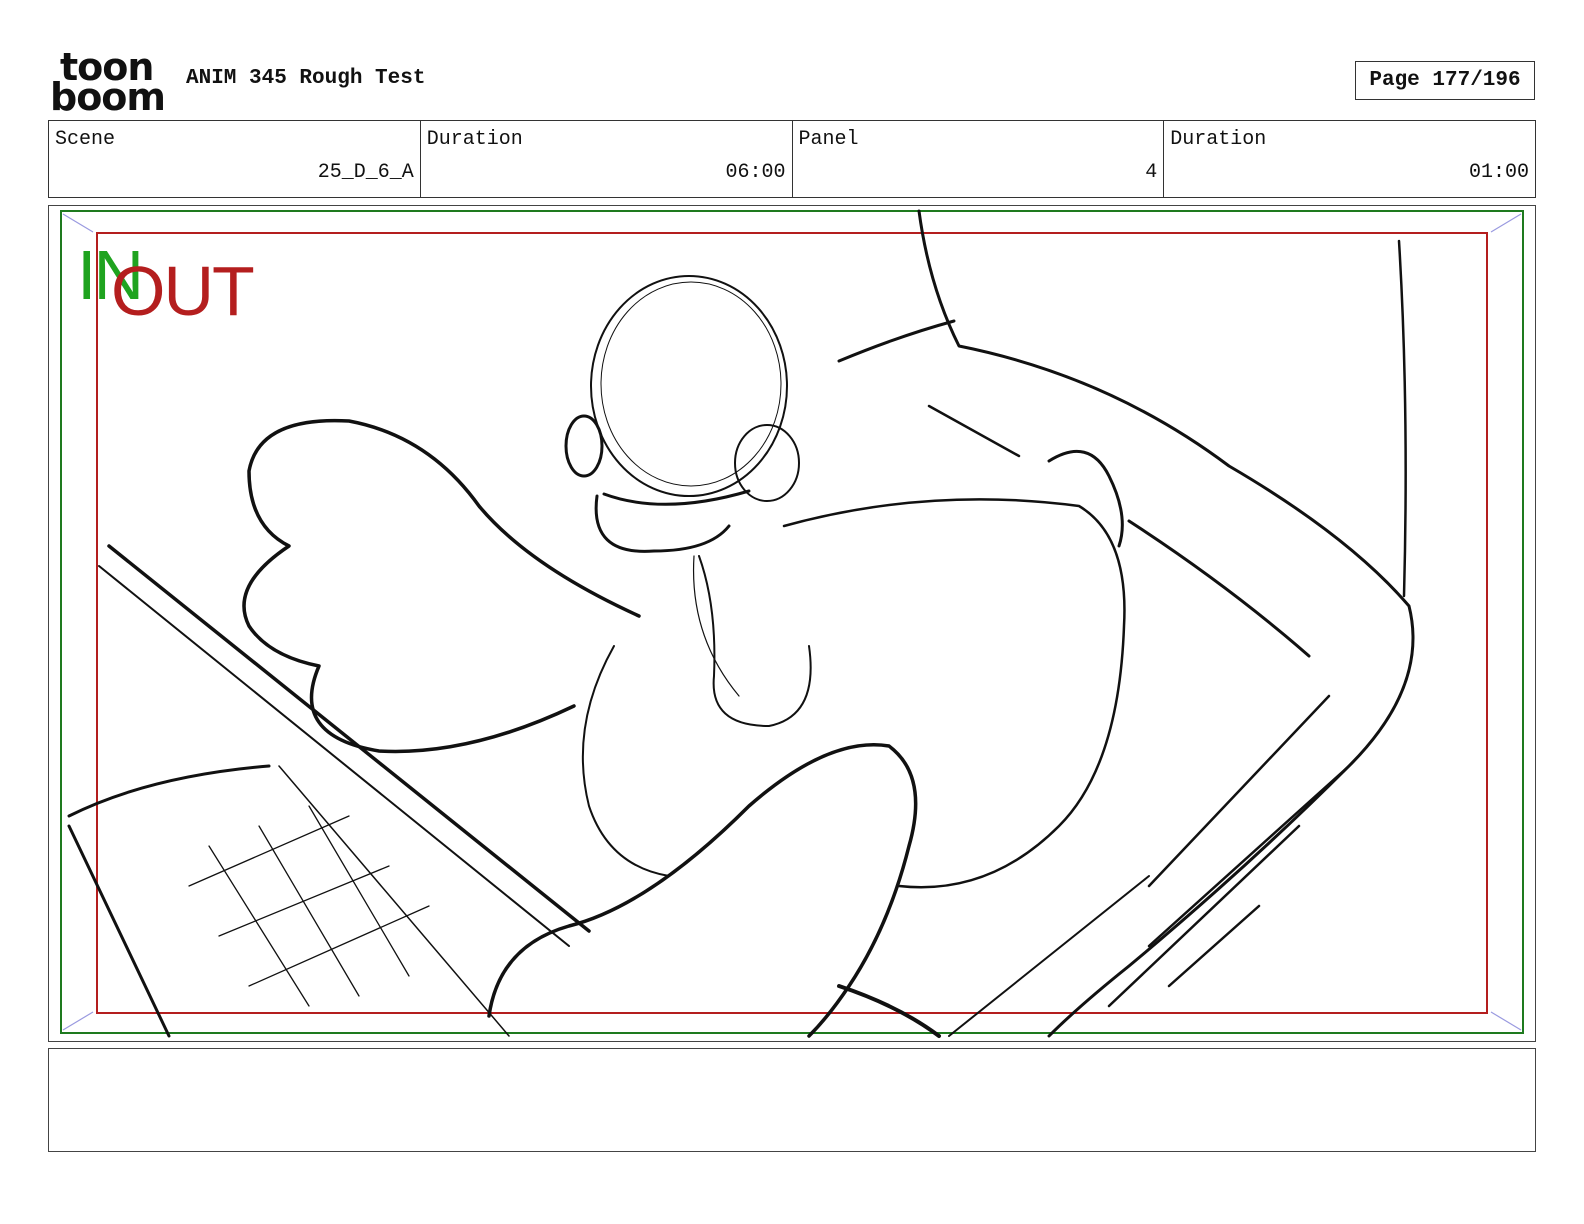 This screenshot has height=1224, width=1584. Describe the element at coordinates (108, 97) in the screenshot. I see `logo-bottom-text: boom` at that location.